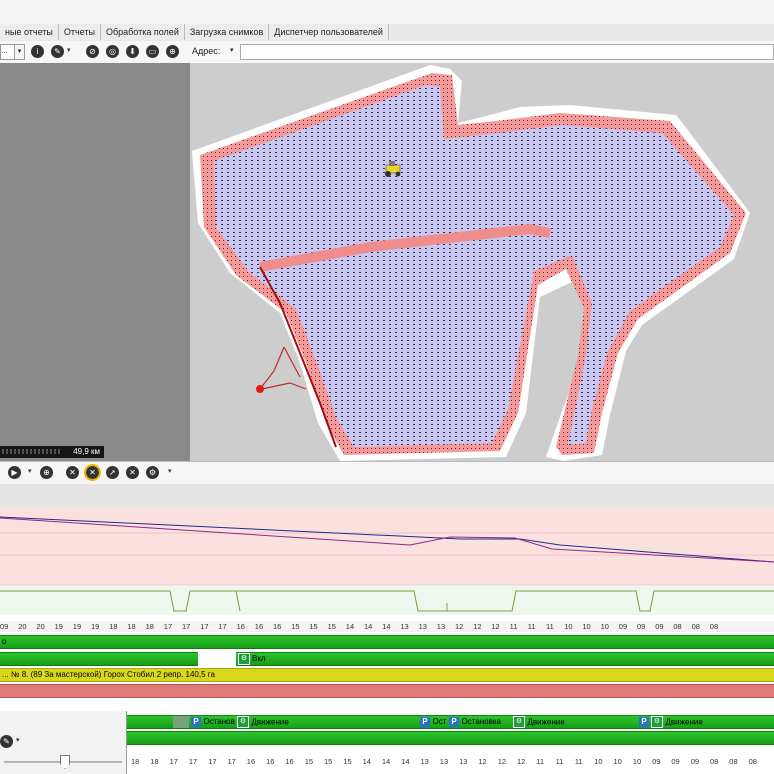  I want to click on bottom-left-panel: ✎ ▾, so click(63, 742).